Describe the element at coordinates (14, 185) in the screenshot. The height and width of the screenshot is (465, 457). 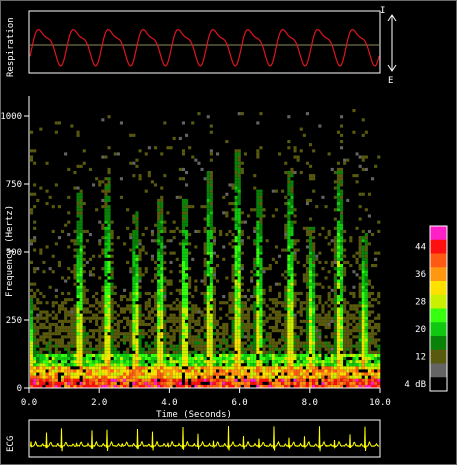
I see `y-tick-label: 750` at that location.